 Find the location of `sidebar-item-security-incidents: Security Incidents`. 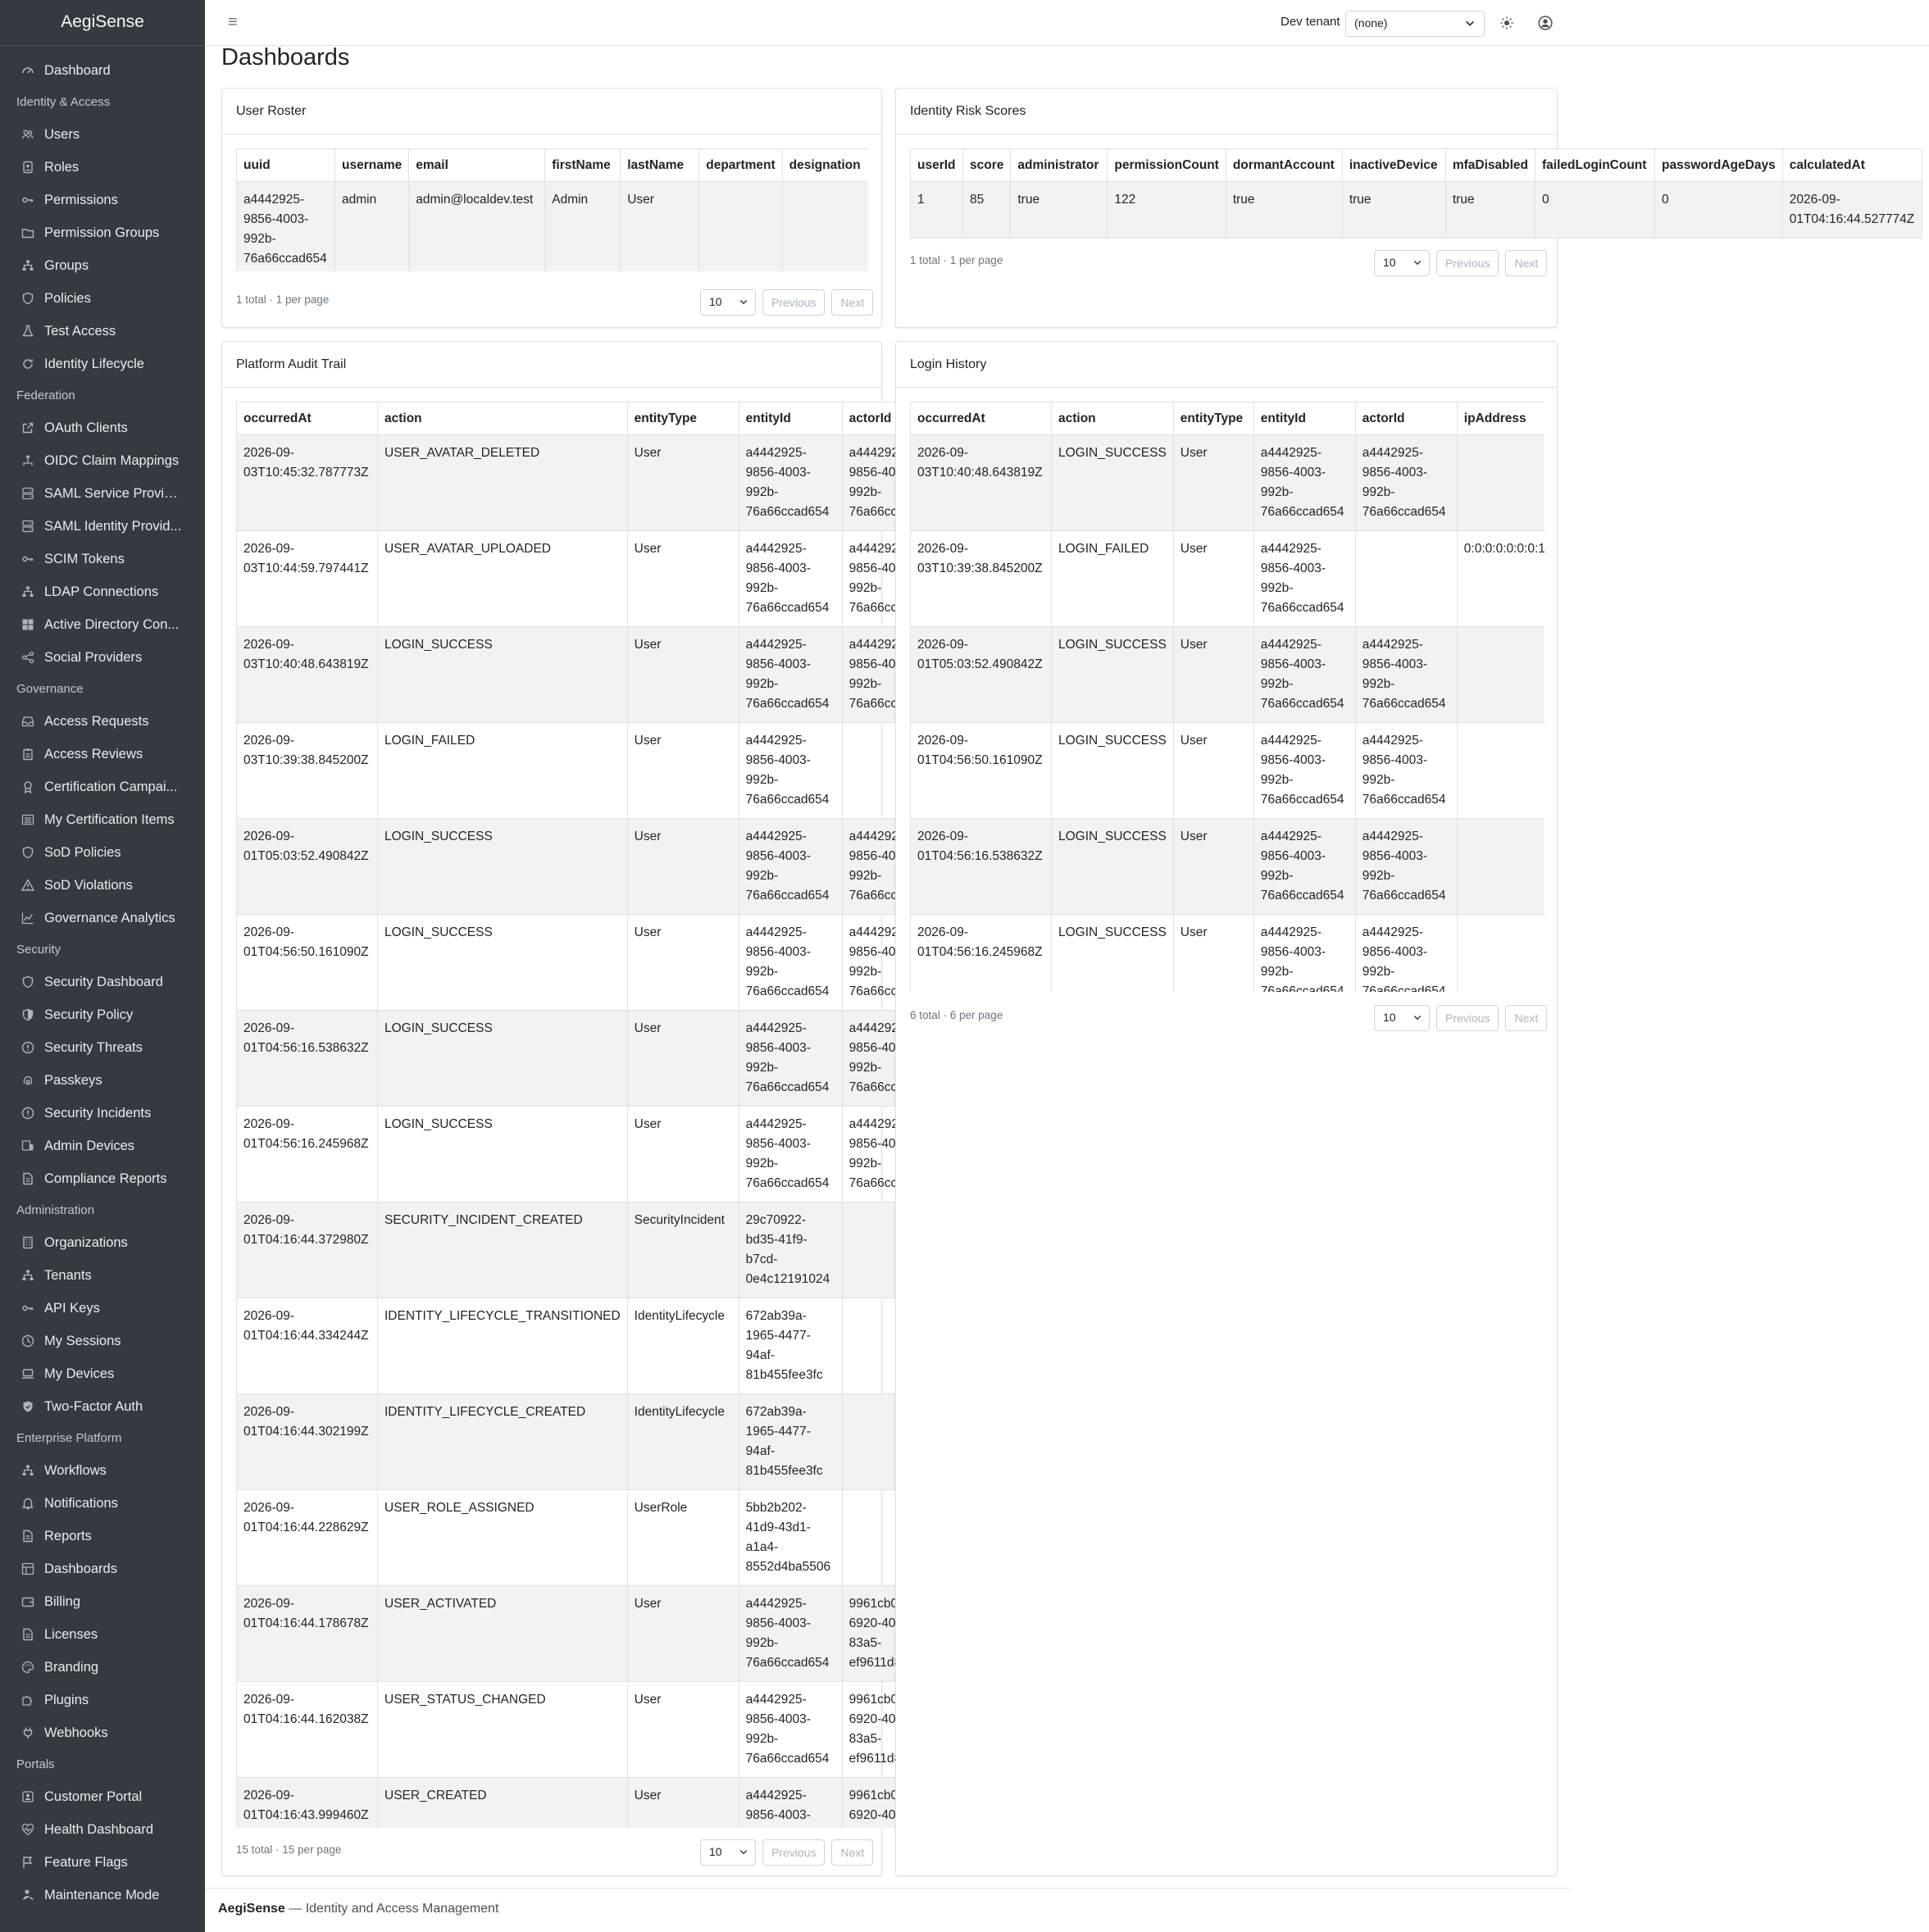

sidebar-item-security-incidents: Security Incidents is located at coordinates (102, 1113).